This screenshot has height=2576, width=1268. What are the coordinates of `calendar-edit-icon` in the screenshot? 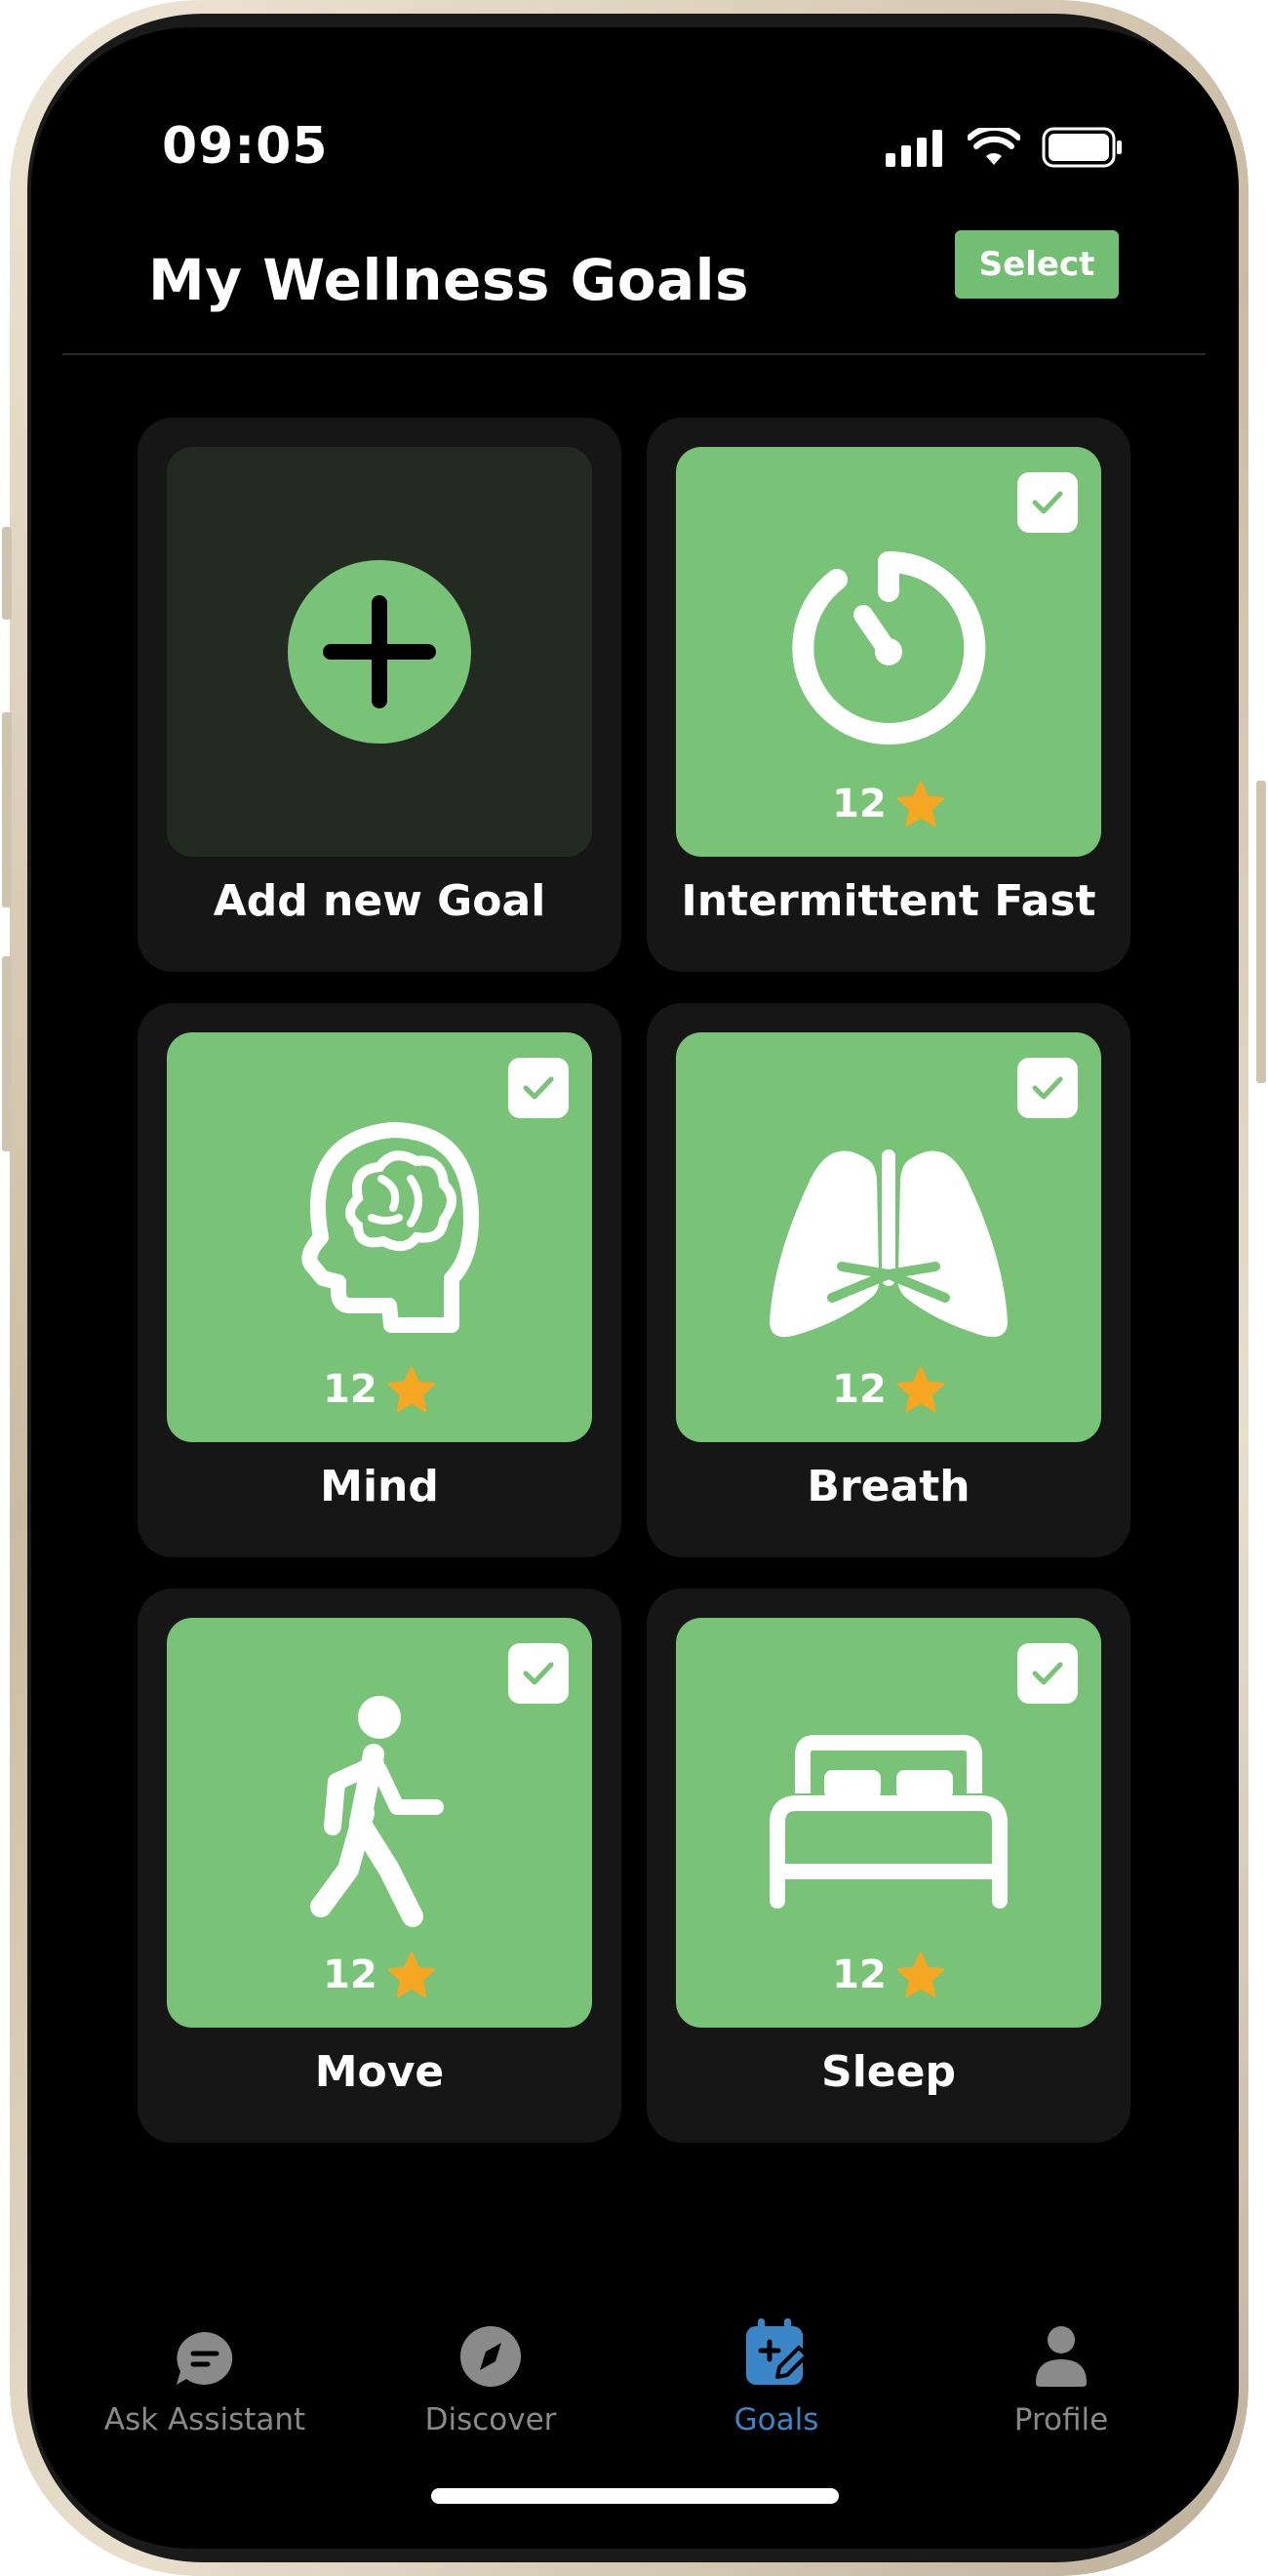 It's located at (777, 2351).